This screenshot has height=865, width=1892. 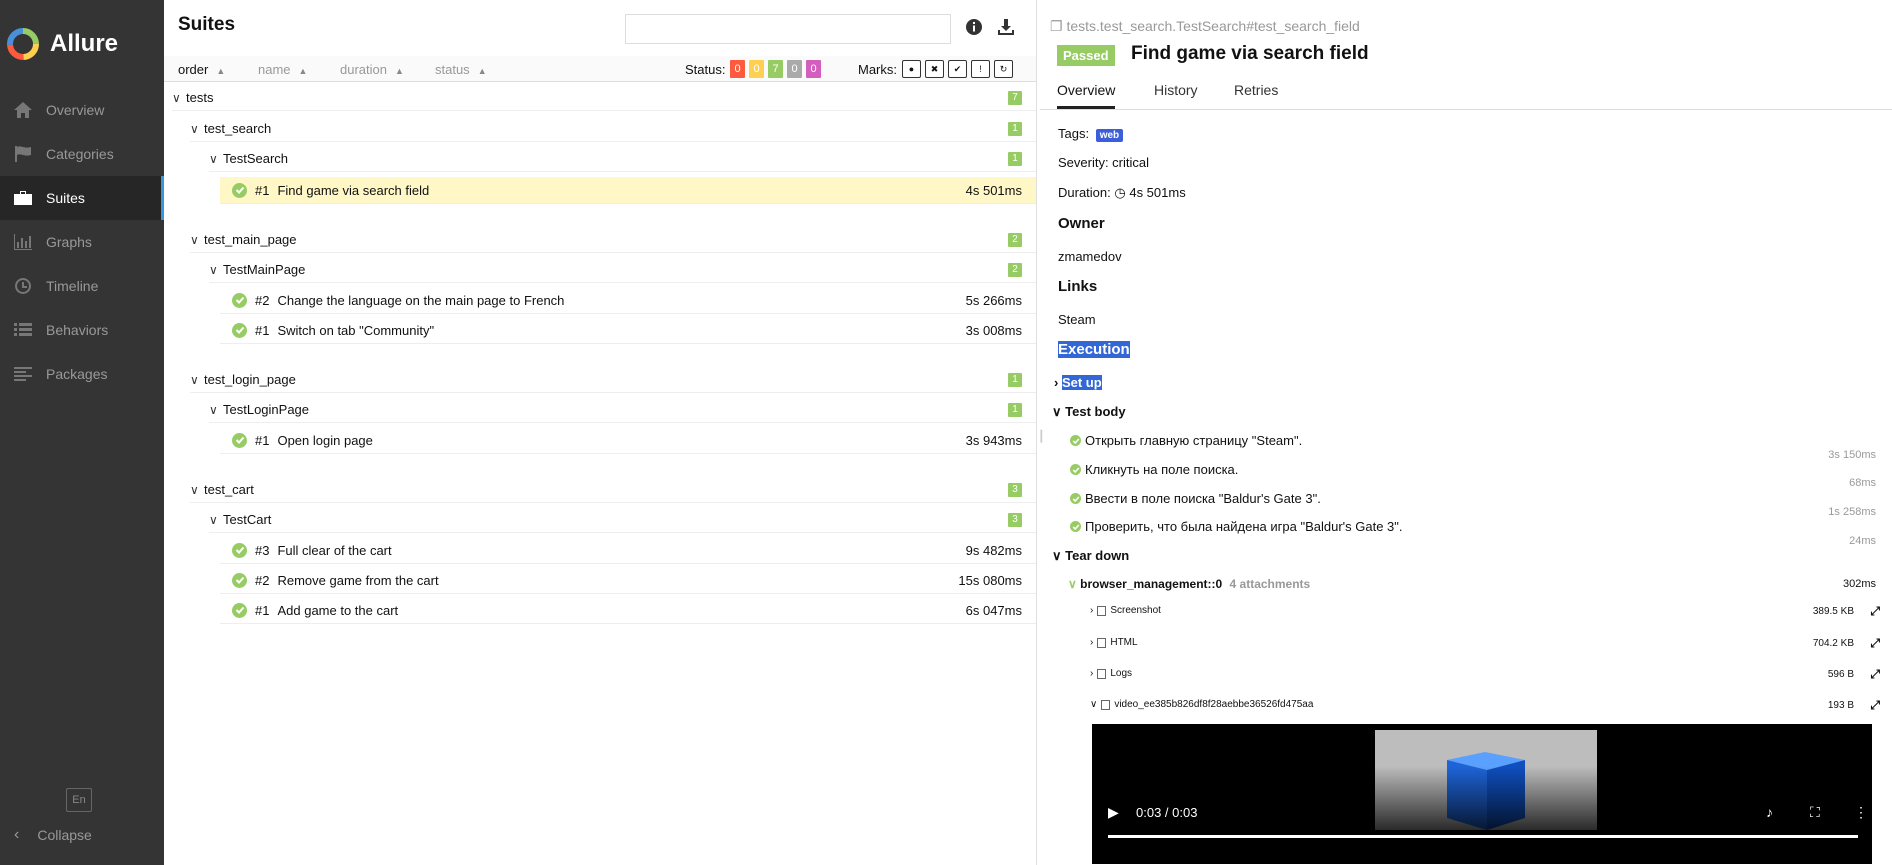 I want to click on new-broken-mark-icon: !, so click(x=980, y=69).